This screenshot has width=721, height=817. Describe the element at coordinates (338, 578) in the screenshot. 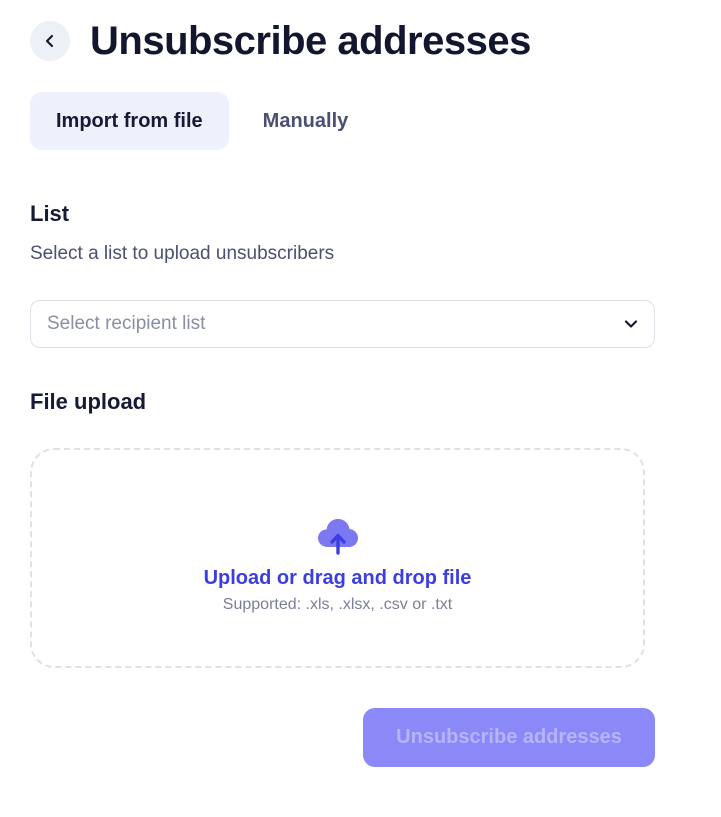

I see `upload-link: Upload or drag and drop file` at that location.